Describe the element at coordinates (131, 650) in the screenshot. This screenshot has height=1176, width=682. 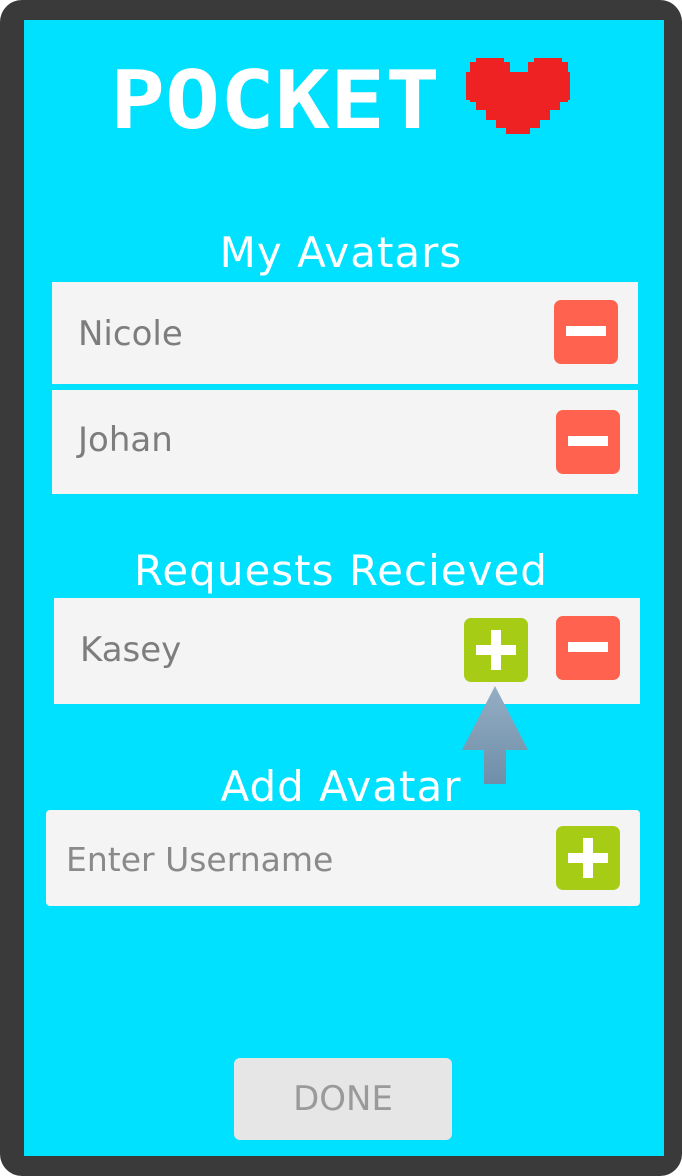
I see `request-name: Kasey` at that location.